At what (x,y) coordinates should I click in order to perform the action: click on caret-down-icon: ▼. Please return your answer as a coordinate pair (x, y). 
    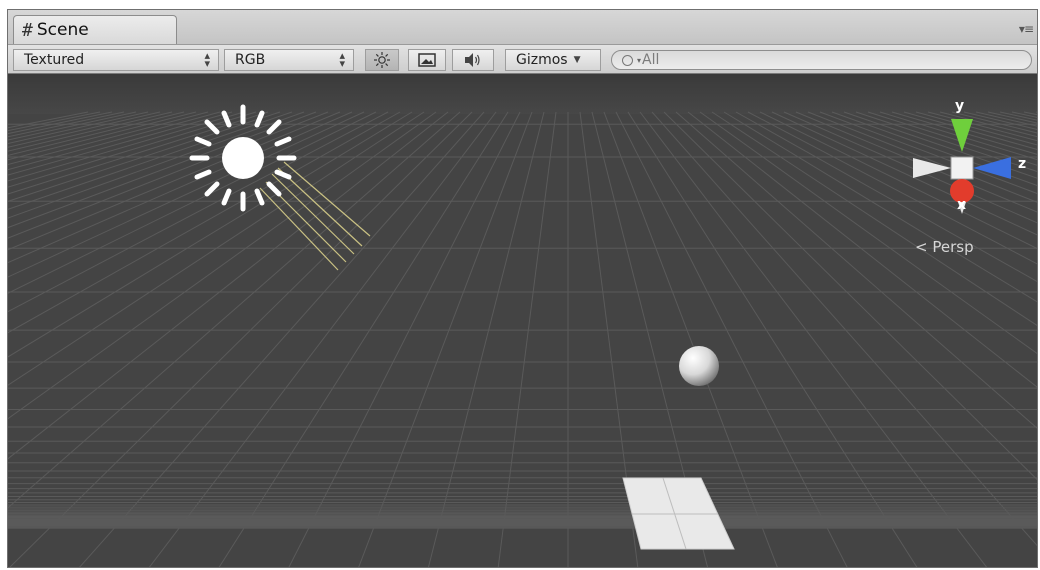
    Looking at the image, I should click on (577, 60).